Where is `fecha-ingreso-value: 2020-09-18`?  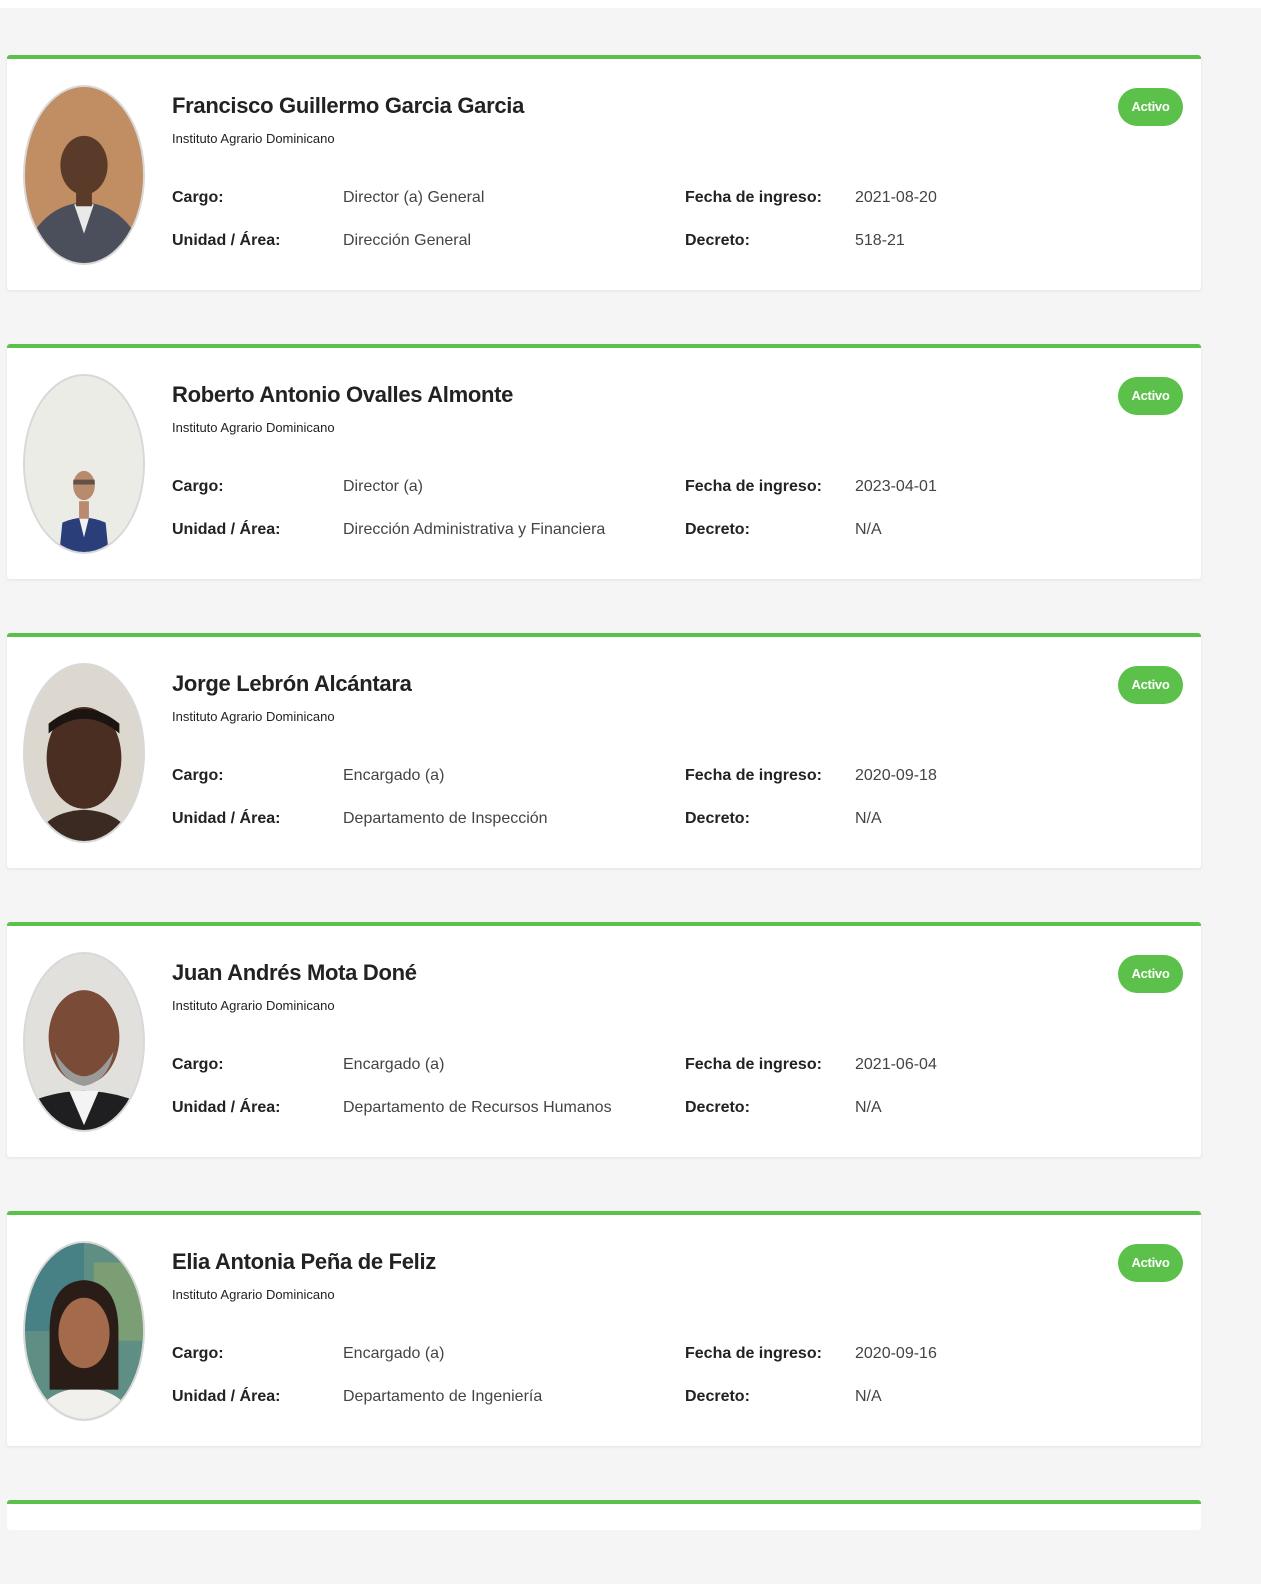
fecha-ingreso-value: 2020-09-18 is located at coordinates (896, 775).